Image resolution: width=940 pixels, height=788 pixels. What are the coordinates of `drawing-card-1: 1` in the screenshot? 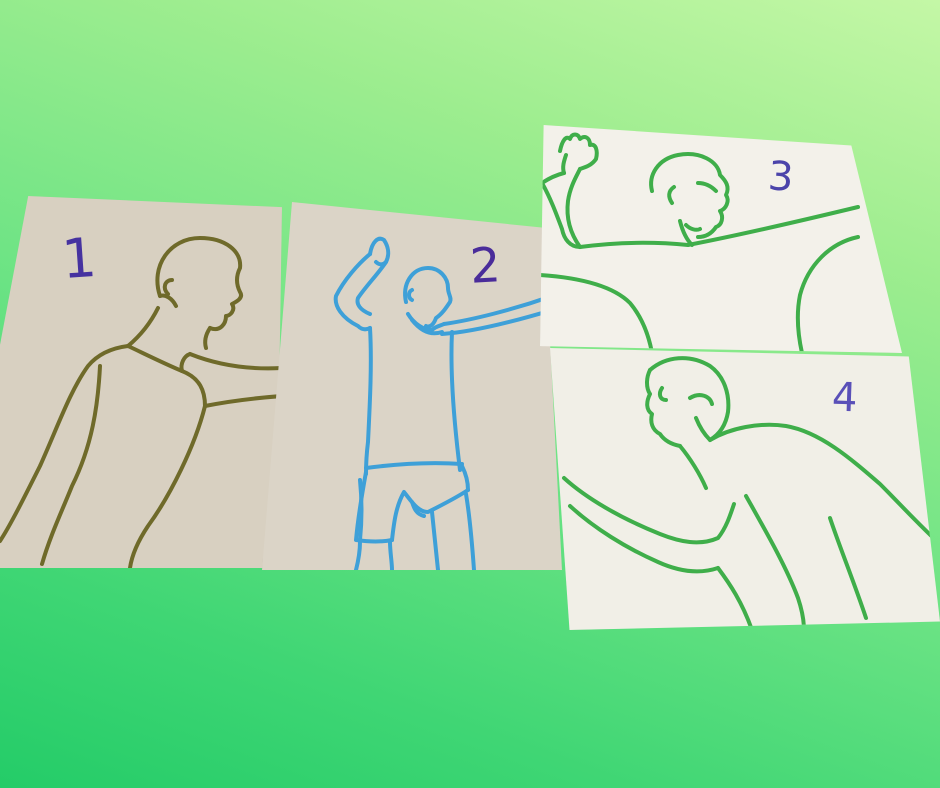 It's located at (141, 382).